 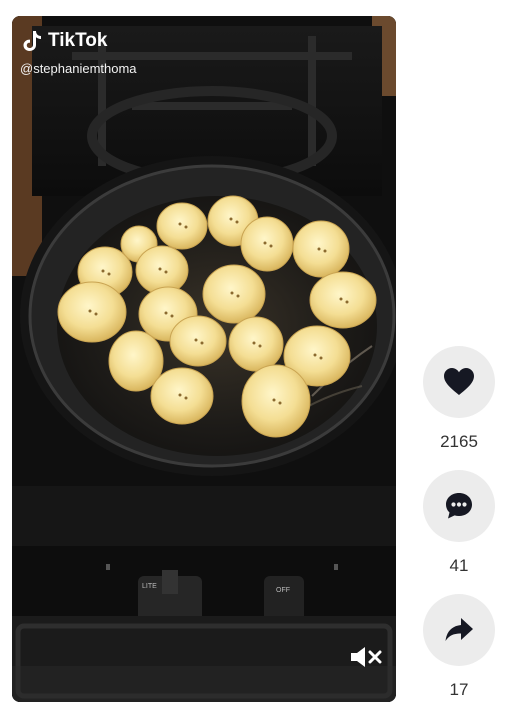 I want to click on tiktok-brand: TikTok, so click(x=64, y=41).